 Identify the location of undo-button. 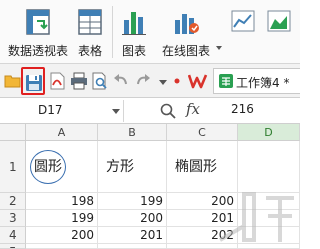
(121, 81).